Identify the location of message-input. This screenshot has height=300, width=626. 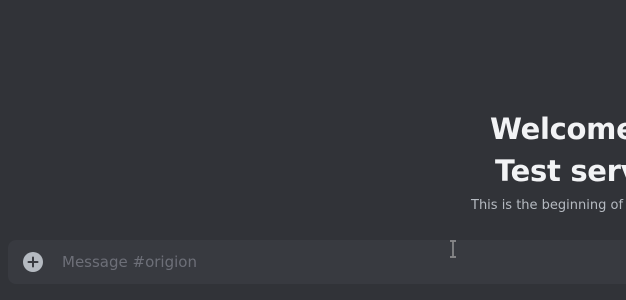
(342, 262).